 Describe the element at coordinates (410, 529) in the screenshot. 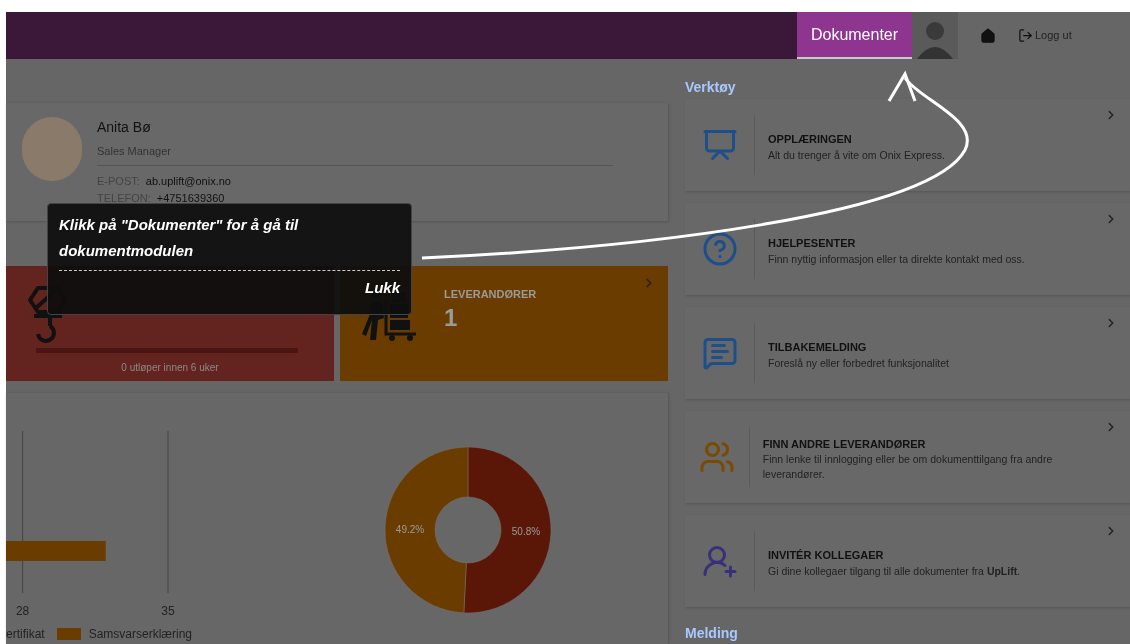

I see `slice-value-label: 49.2%` at that location.